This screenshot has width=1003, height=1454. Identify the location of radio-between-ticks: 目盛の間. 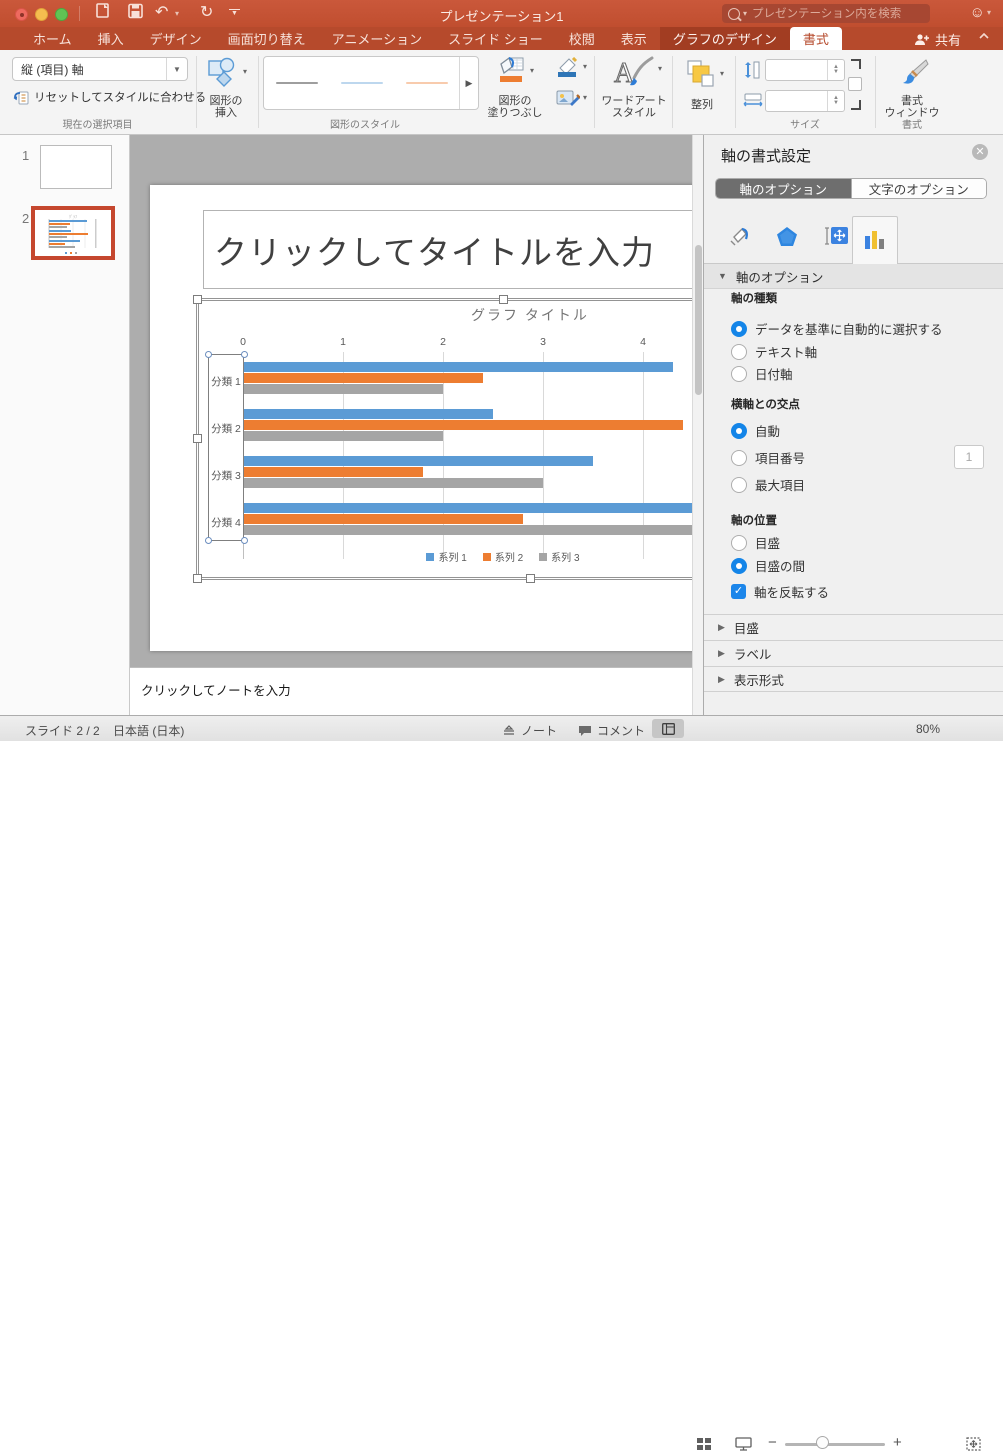
(768, 565).